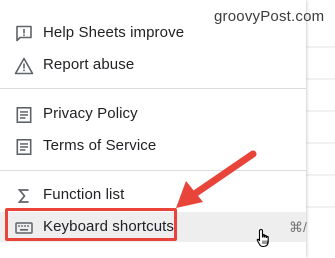 The width and height of the screenshot is (335, 258). What do you see at coordinates (89, 64) in the screenshot?
I see `menu-item-label: Report abuse` at bounding box center [89, 64].